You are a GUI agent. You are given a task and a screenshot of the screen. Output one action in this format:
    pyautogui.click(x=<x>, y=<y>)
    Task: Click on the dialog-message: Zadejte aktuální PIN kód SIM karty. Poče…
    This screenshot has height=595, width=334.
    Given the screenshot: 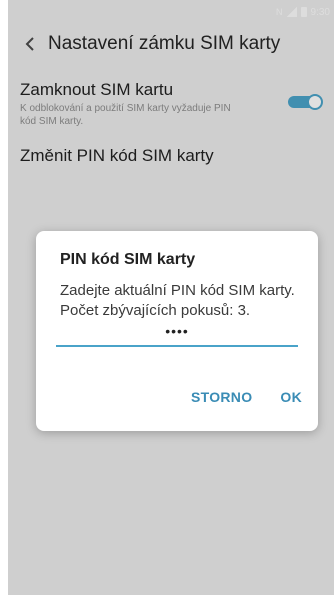 What is the action you would take?
    pyautogui.click(x=179, y=301)
    